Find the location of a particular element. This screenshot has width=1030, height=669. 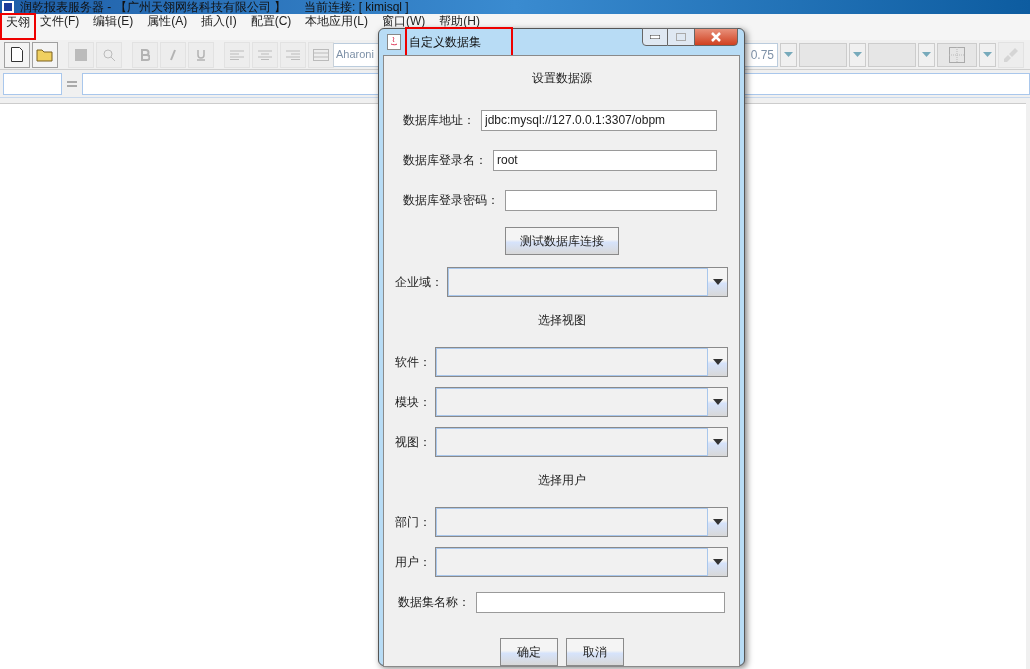

field-label: 数据库登录名： is located at coordinates (445, 160).